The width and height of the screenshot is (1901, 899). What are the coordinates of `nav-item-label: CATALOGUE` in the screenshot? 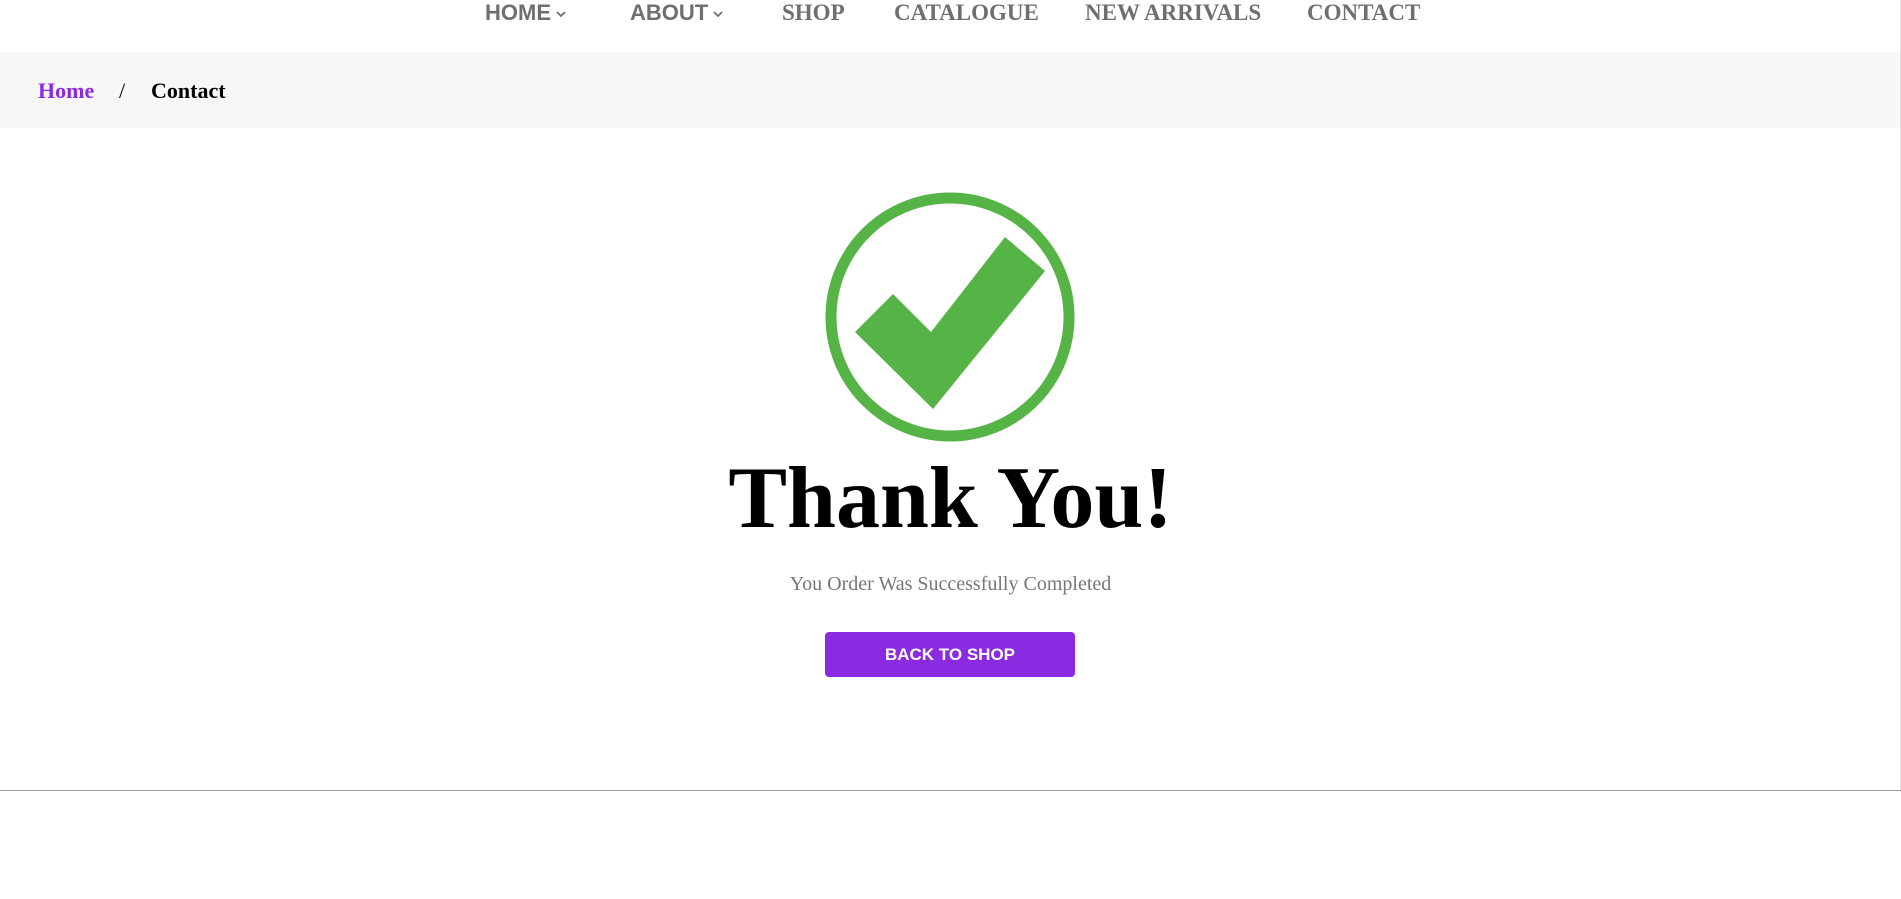 It's located at (966, 12).